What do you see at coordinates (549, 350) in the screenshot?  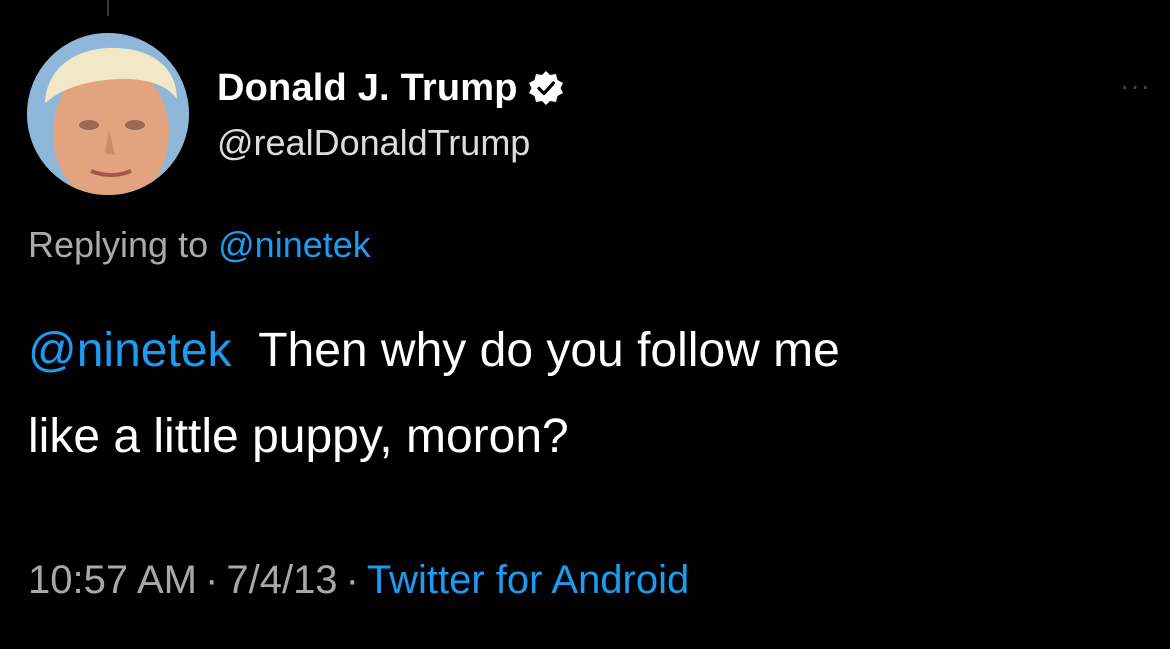 I see `tweet-text-line-1: Then why do you follow me` at bounding box center [549, 350].